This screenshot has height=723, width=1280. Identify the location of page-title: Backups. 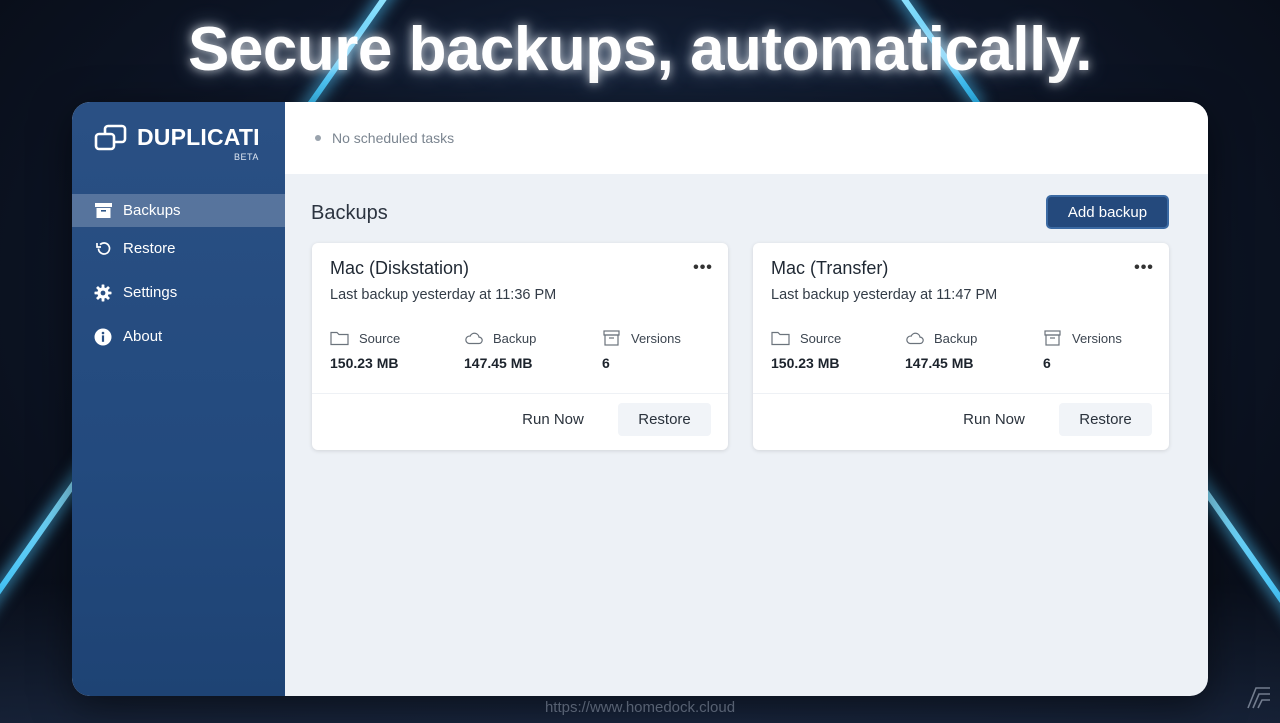
(349, 213).